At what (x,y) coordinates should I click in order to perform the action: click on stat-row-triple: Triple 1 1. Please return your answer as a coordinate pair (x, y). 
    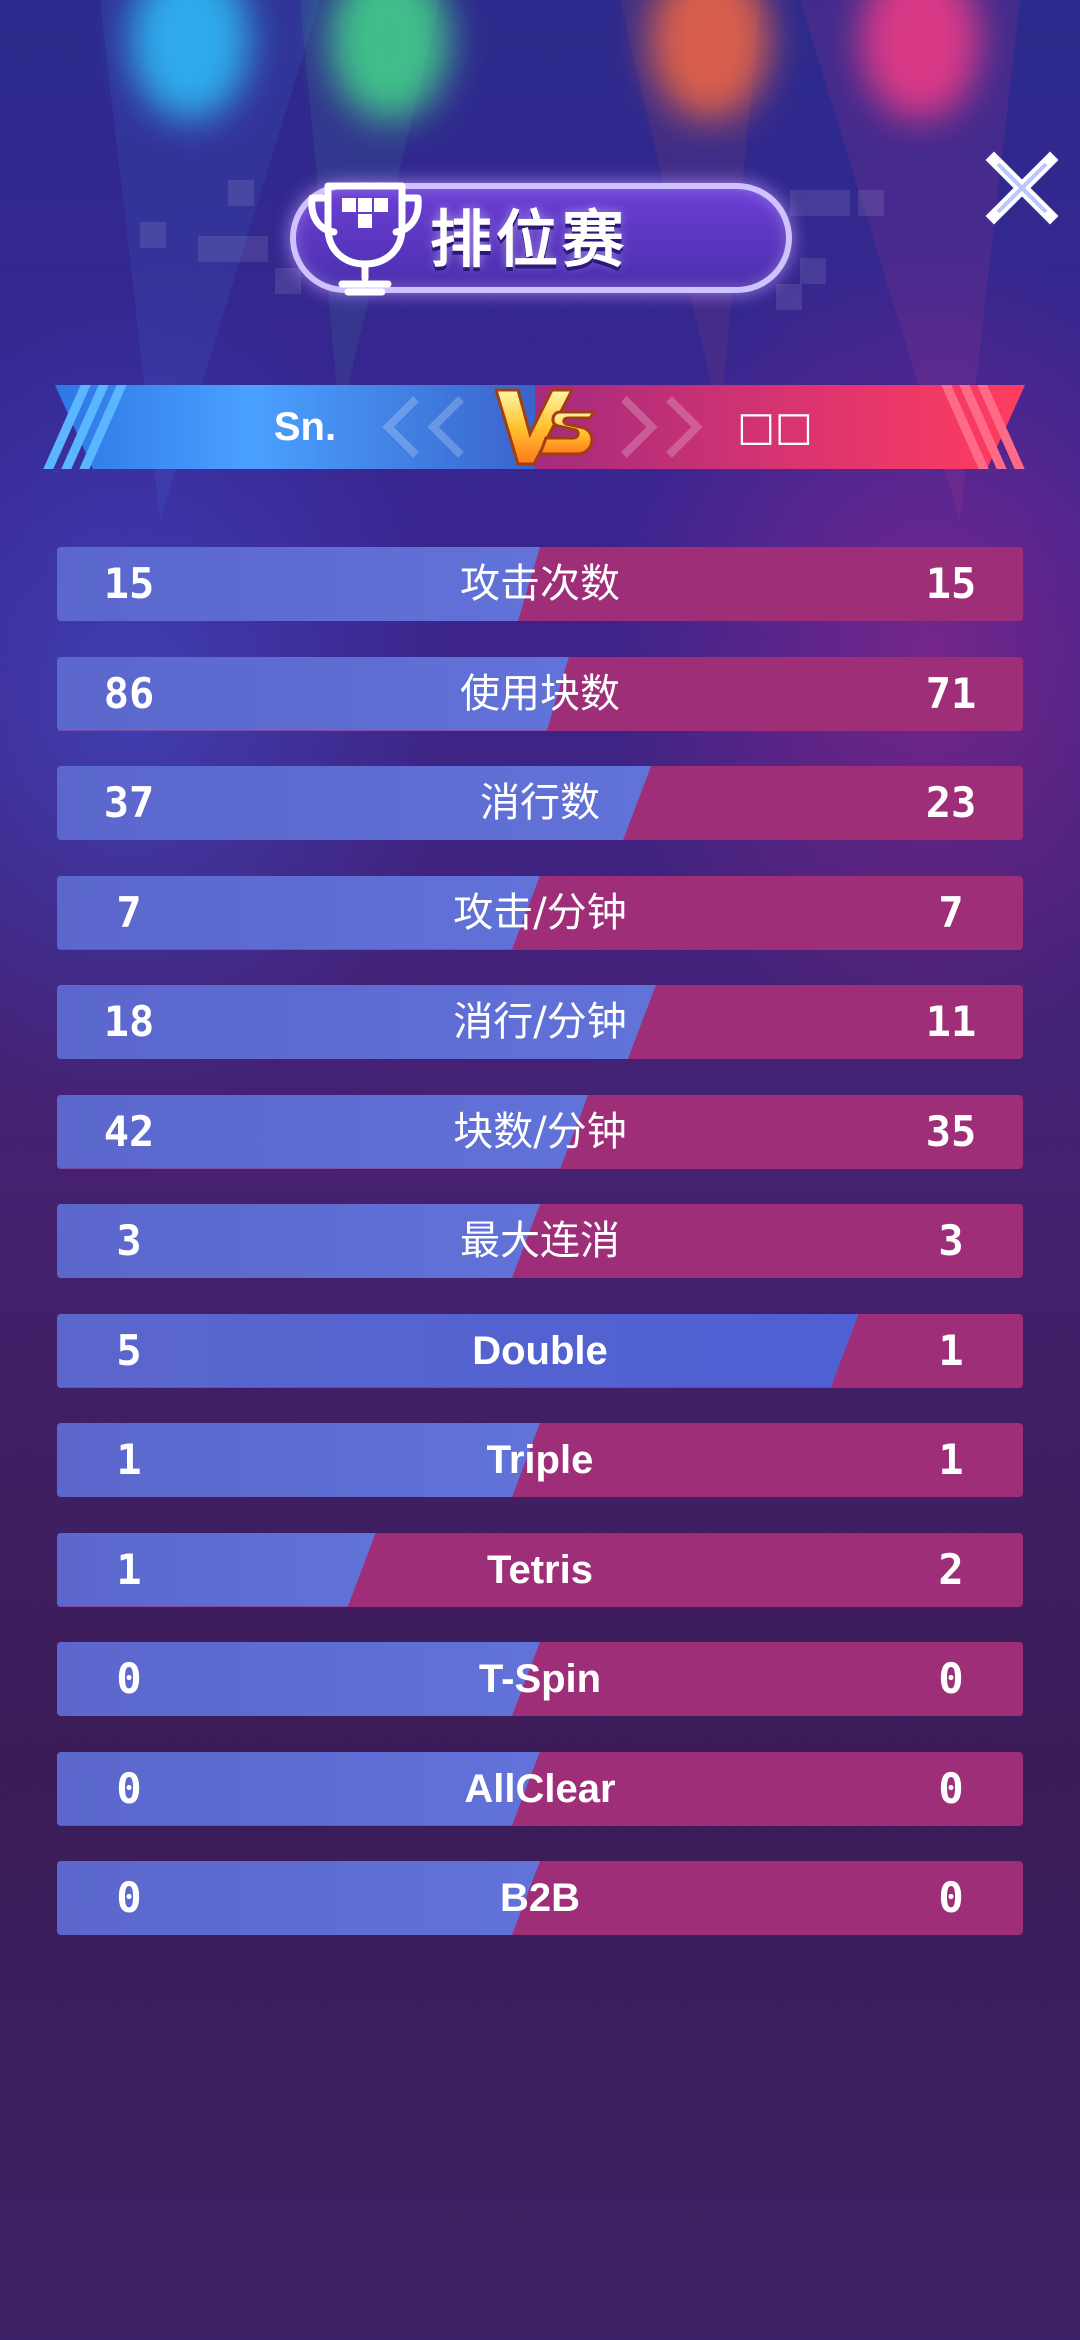
    Looking at the image, I should click on (540, 1460).